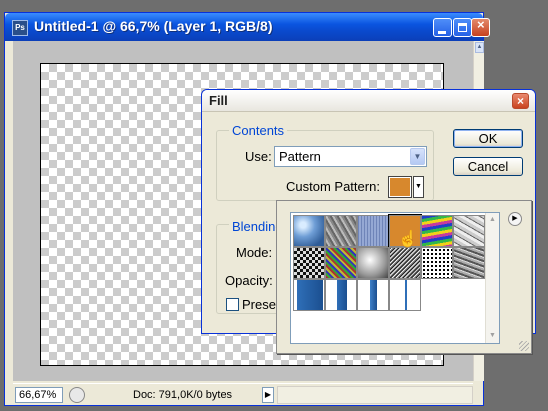  What do you see at coordinates (254, 252) in the screenshot?
I see `mode-label: Mode:` at bounding box center [254, 252].